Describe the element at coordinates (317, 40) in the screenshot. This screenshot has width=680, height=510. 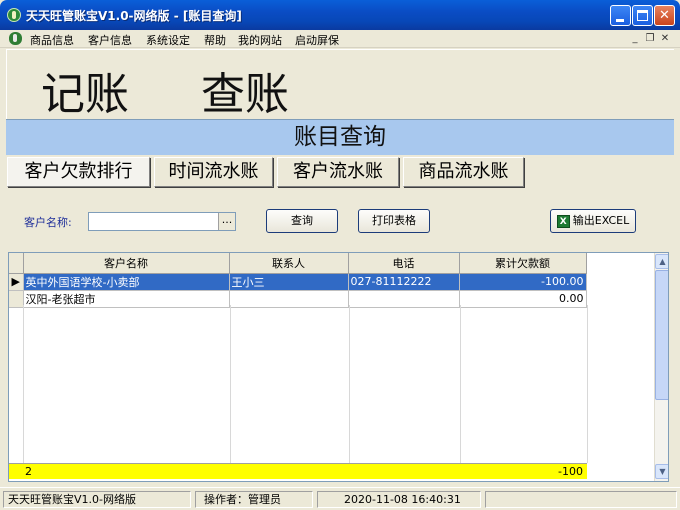
I see `menu-screensaver: 启动屏保` at that location.